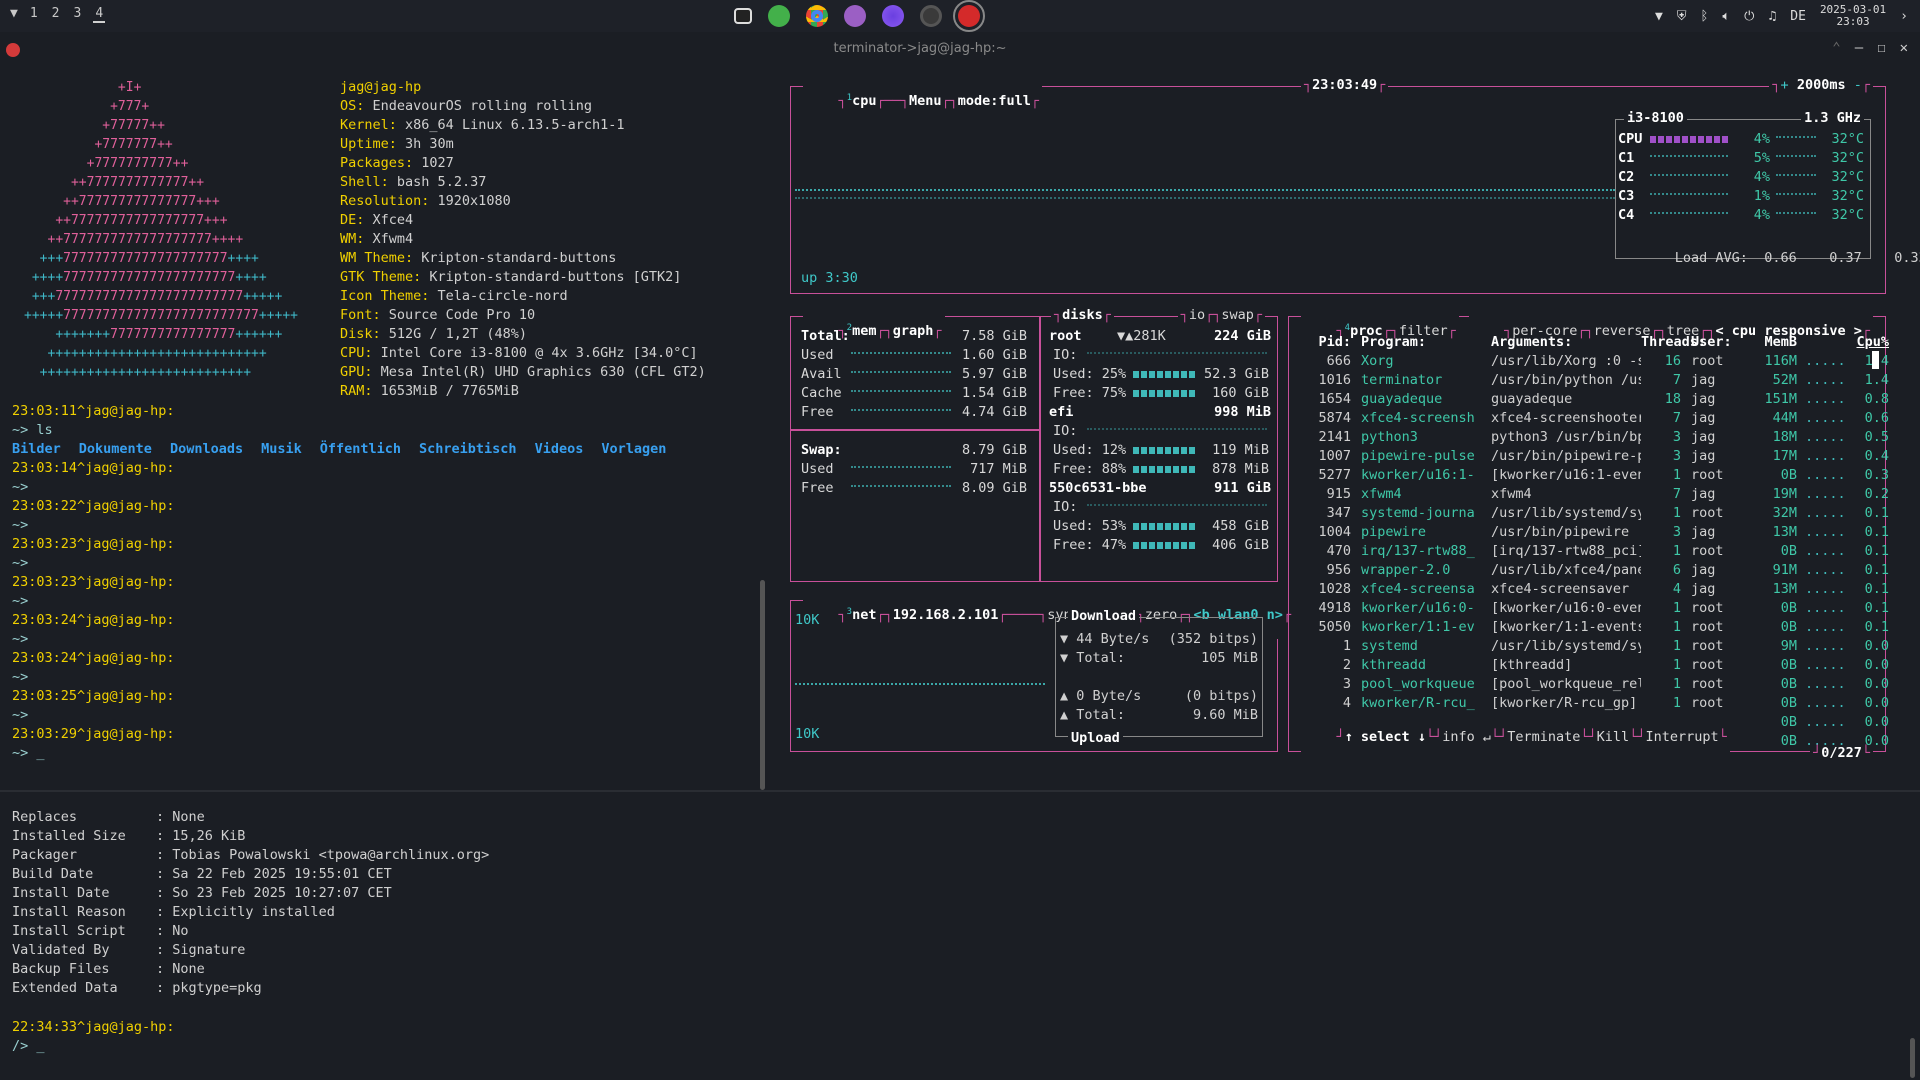  I want to click on menu-button: Menu, so click(925, 101).